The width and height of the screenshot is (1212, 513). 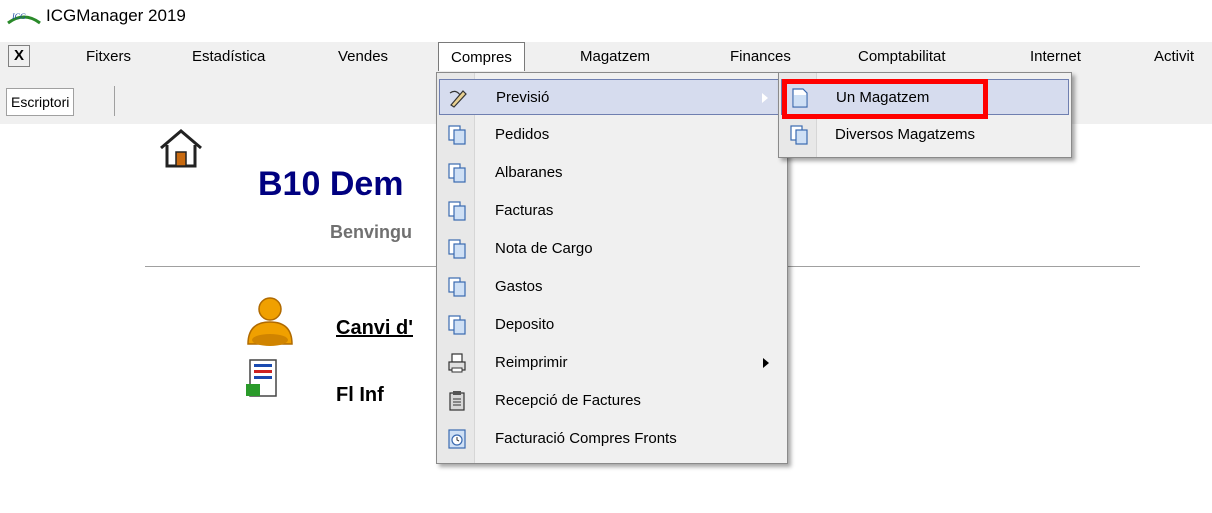 What do you see at coordinates (1174, 56) in the screenshot?
I see `menu-activitats: Activit` at bounding box center [1174, 56].